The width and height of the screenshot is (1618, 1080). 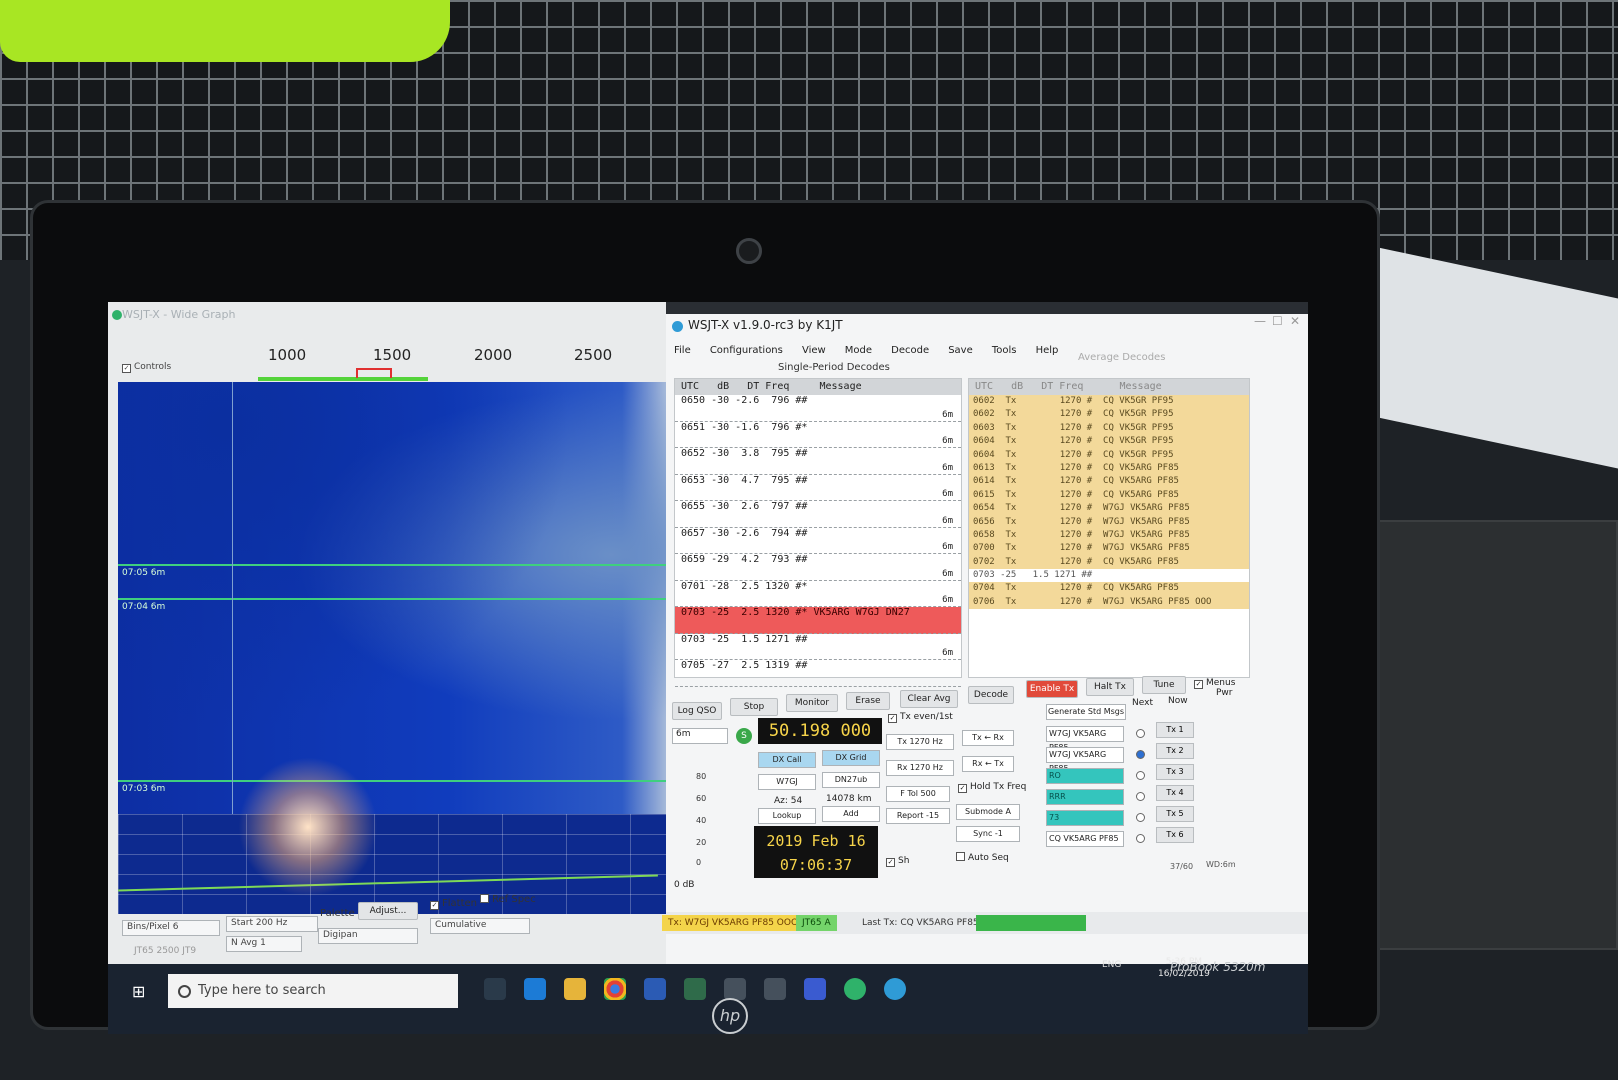 I want to click on band-select: 6m, so click(x=700, y=736).